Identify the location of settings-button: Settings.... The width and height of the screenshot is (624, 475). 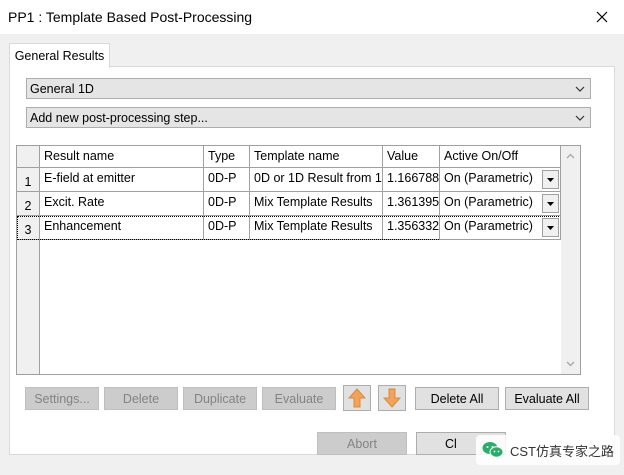
(62, 398).